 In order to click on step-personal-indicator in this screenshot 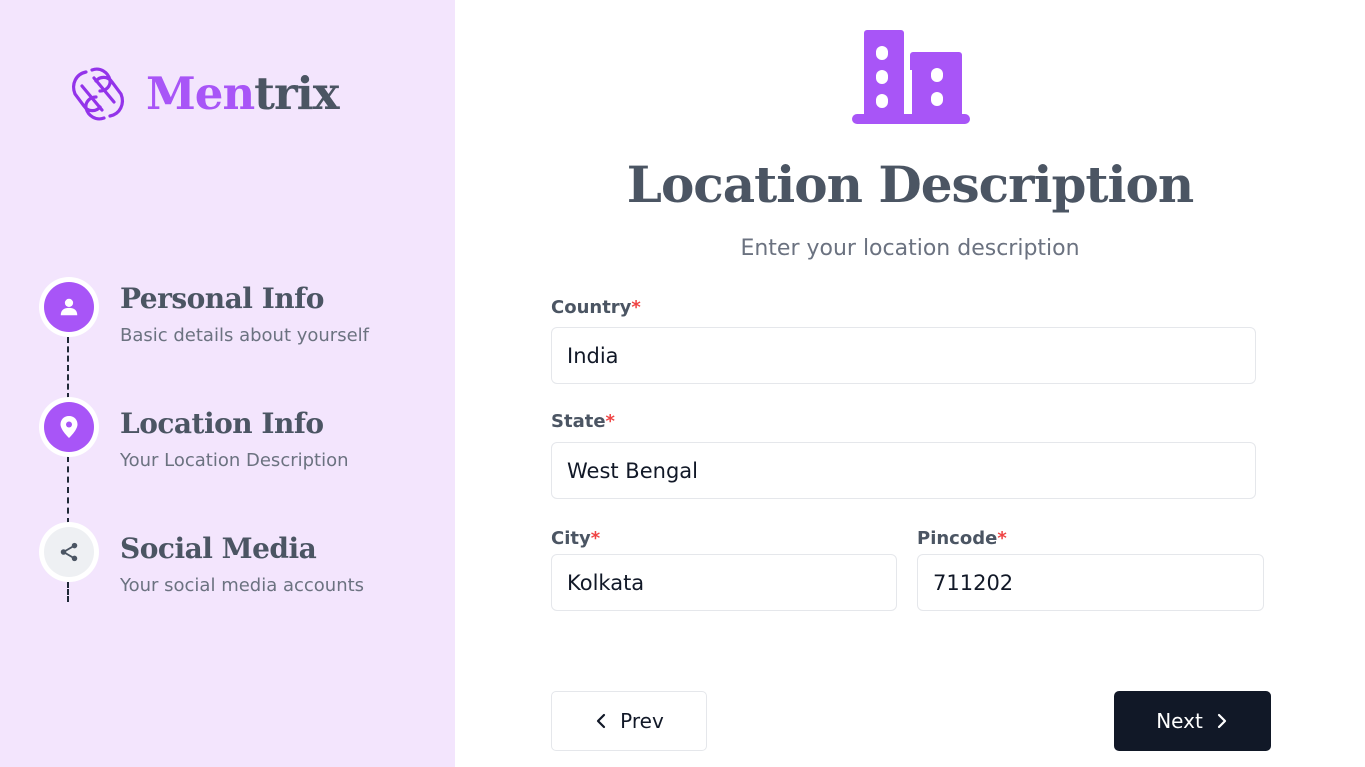, I will do `click(69, 307)`.